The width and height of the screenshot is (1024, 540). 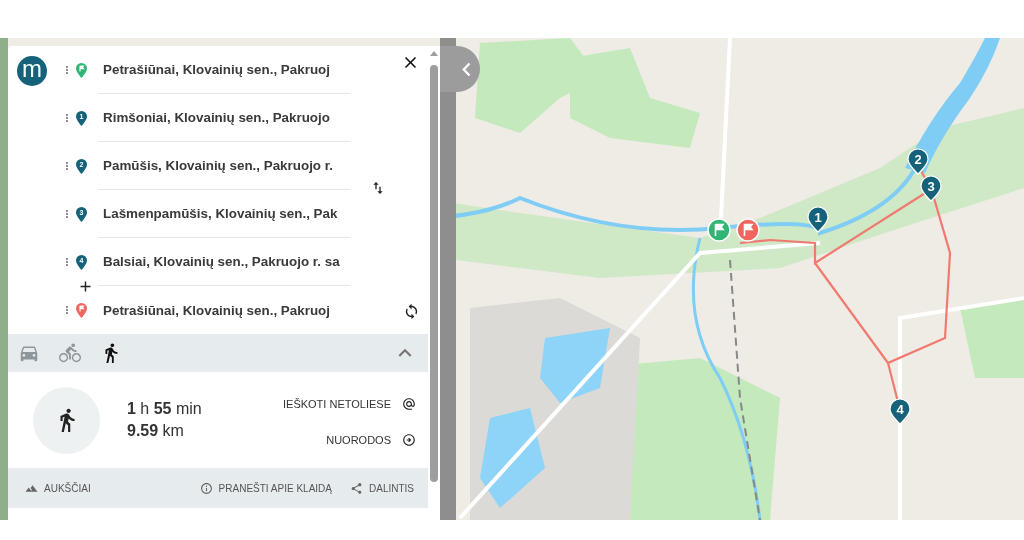 What do you see at coordinates (349, 404) in the screenshot?
I see `nearby-link: IEŠKOTI NETOLIESE` at bounding box center [349, 404].